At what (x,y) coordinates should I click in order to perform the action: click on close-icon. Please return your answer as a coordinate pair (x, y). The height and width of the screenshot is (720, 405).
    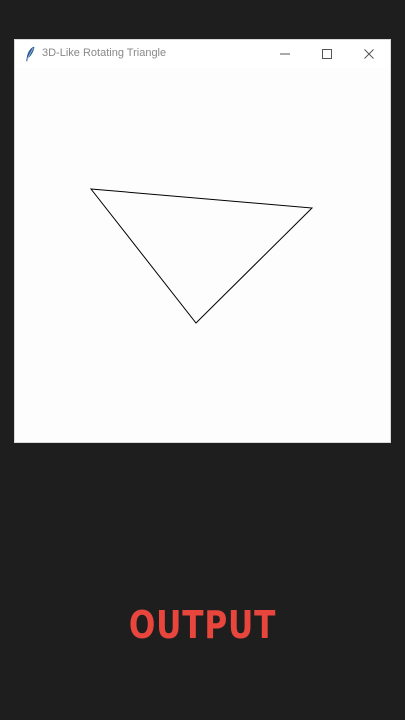
    Looking at the image, I should click on (369, 54).